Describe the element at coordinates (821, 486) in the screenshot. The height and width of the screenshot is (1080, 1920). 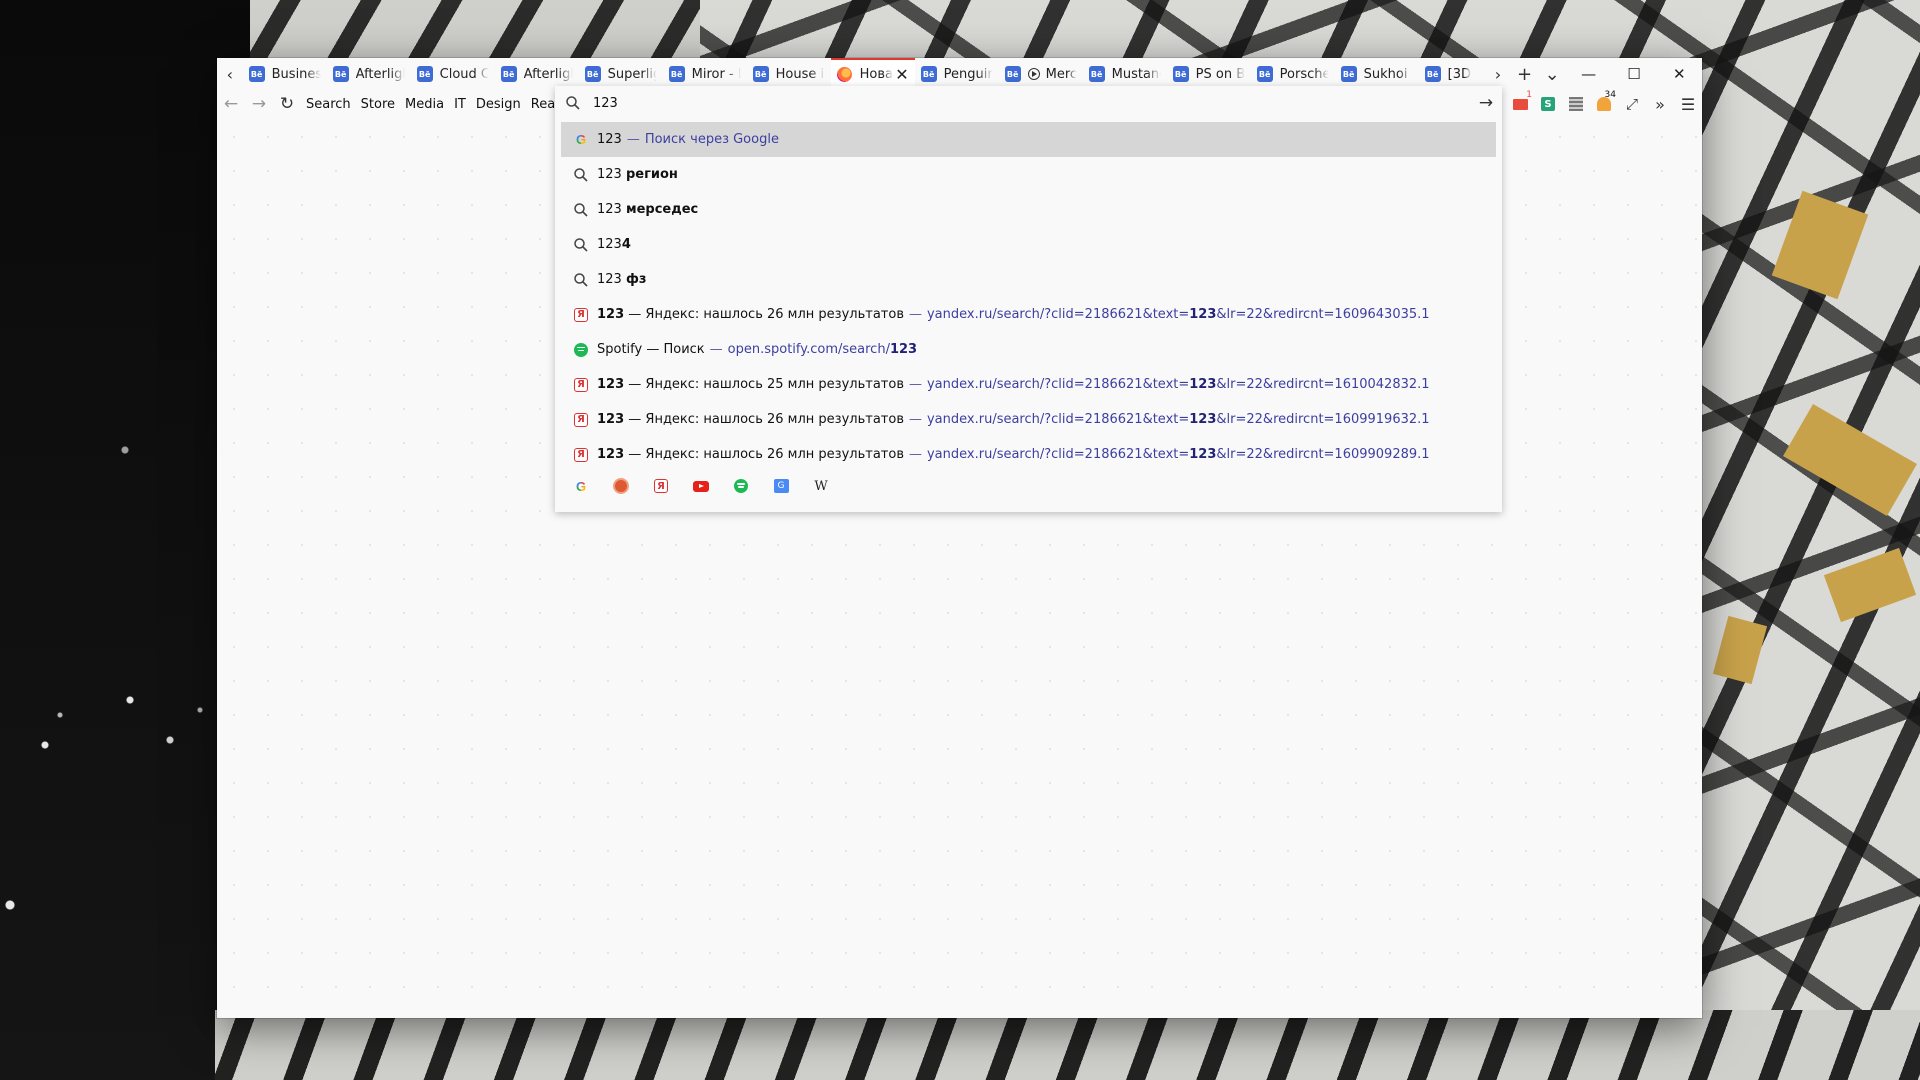
I see `wikipedia-engine-button: W` at that location.